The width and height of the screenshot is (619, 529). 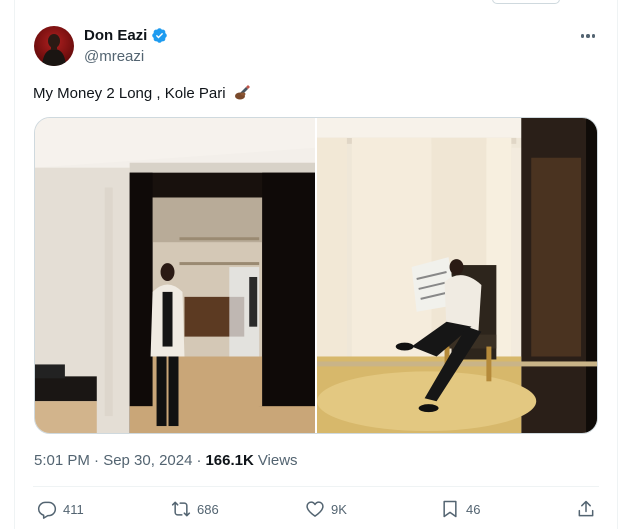 I want to click on verified-badge-icon, so click(x=159, y=35).